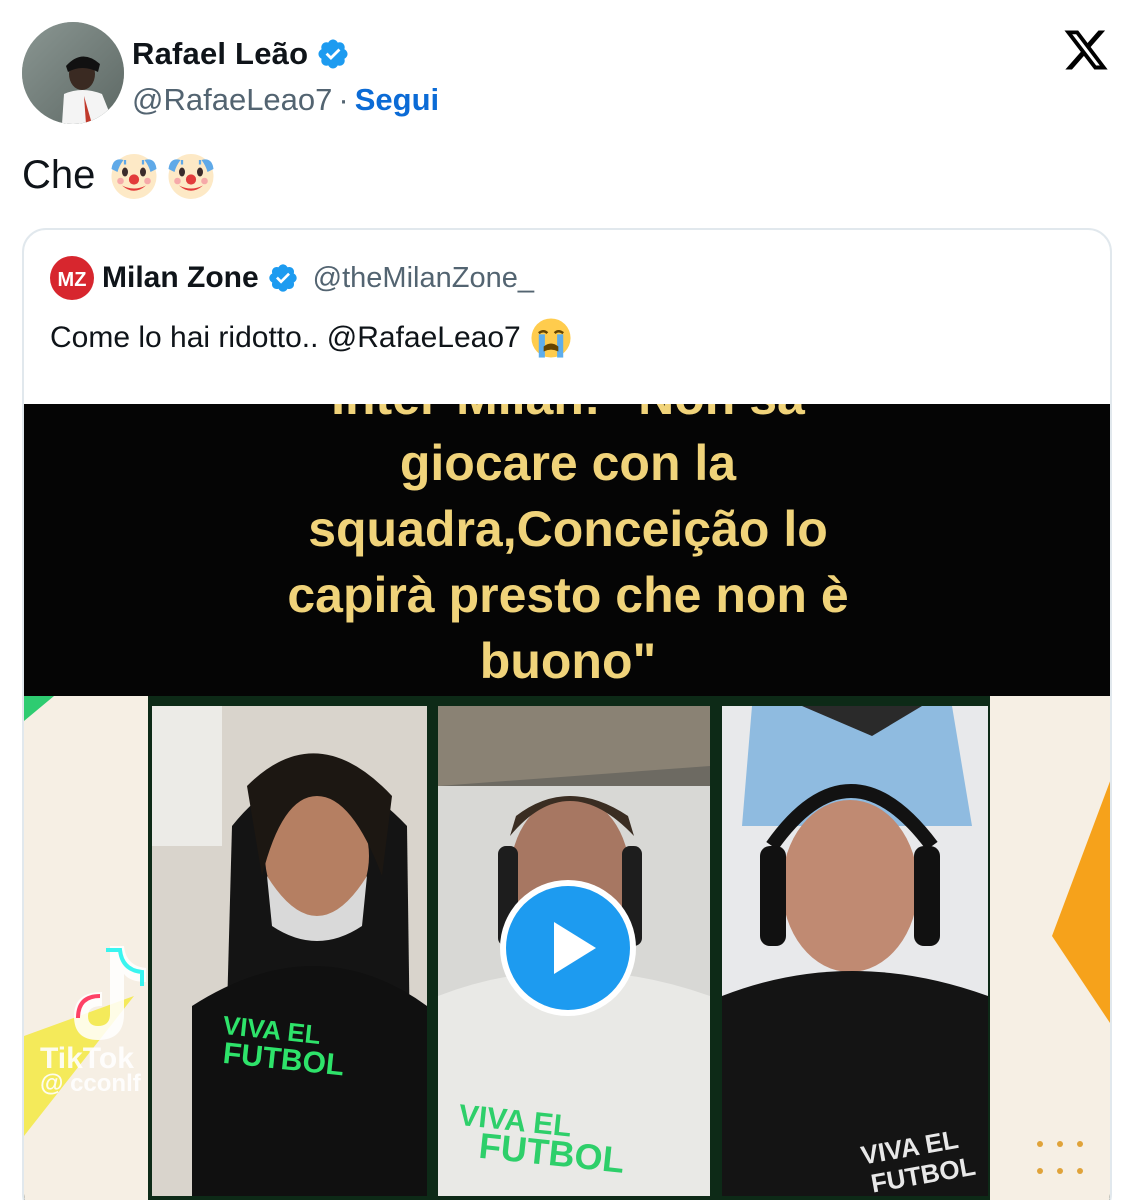 The height and width of the screenshot is (1200, 1134). What do you see at coordinates (220, 54) in the screenshot?
I see `author-display-name: Rafael Leão` at bounding box center [220, 54].